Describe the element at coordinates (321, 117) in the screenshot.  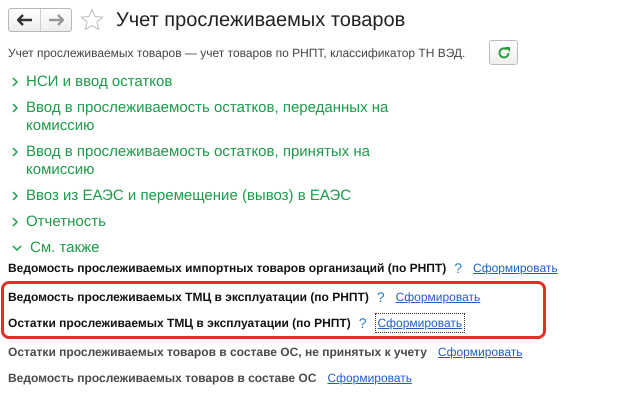
I see `section-link: Ввод в прослеживаемость остатков, переданных на комиссию` at that location.